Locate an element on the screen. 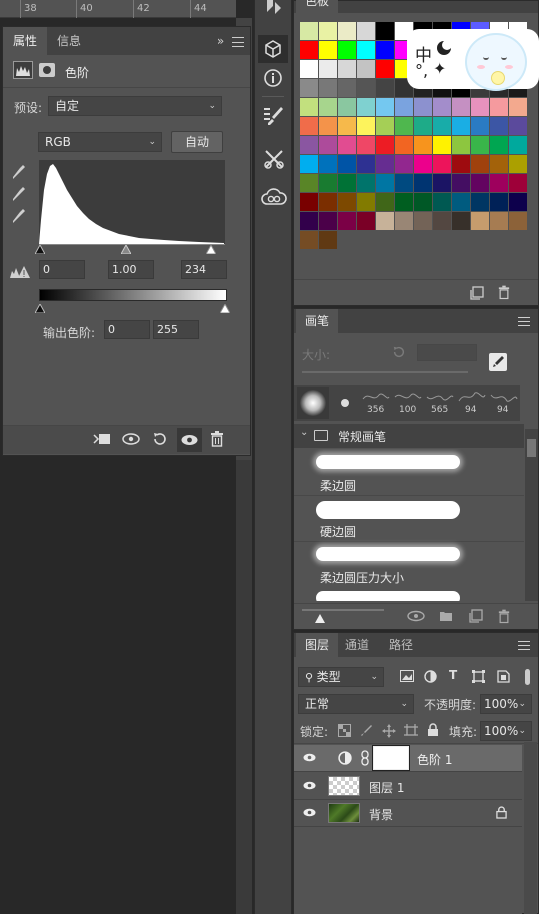 This screenshot has width=539, height=914. preview-size-handle is located at coordinates (320, 619).